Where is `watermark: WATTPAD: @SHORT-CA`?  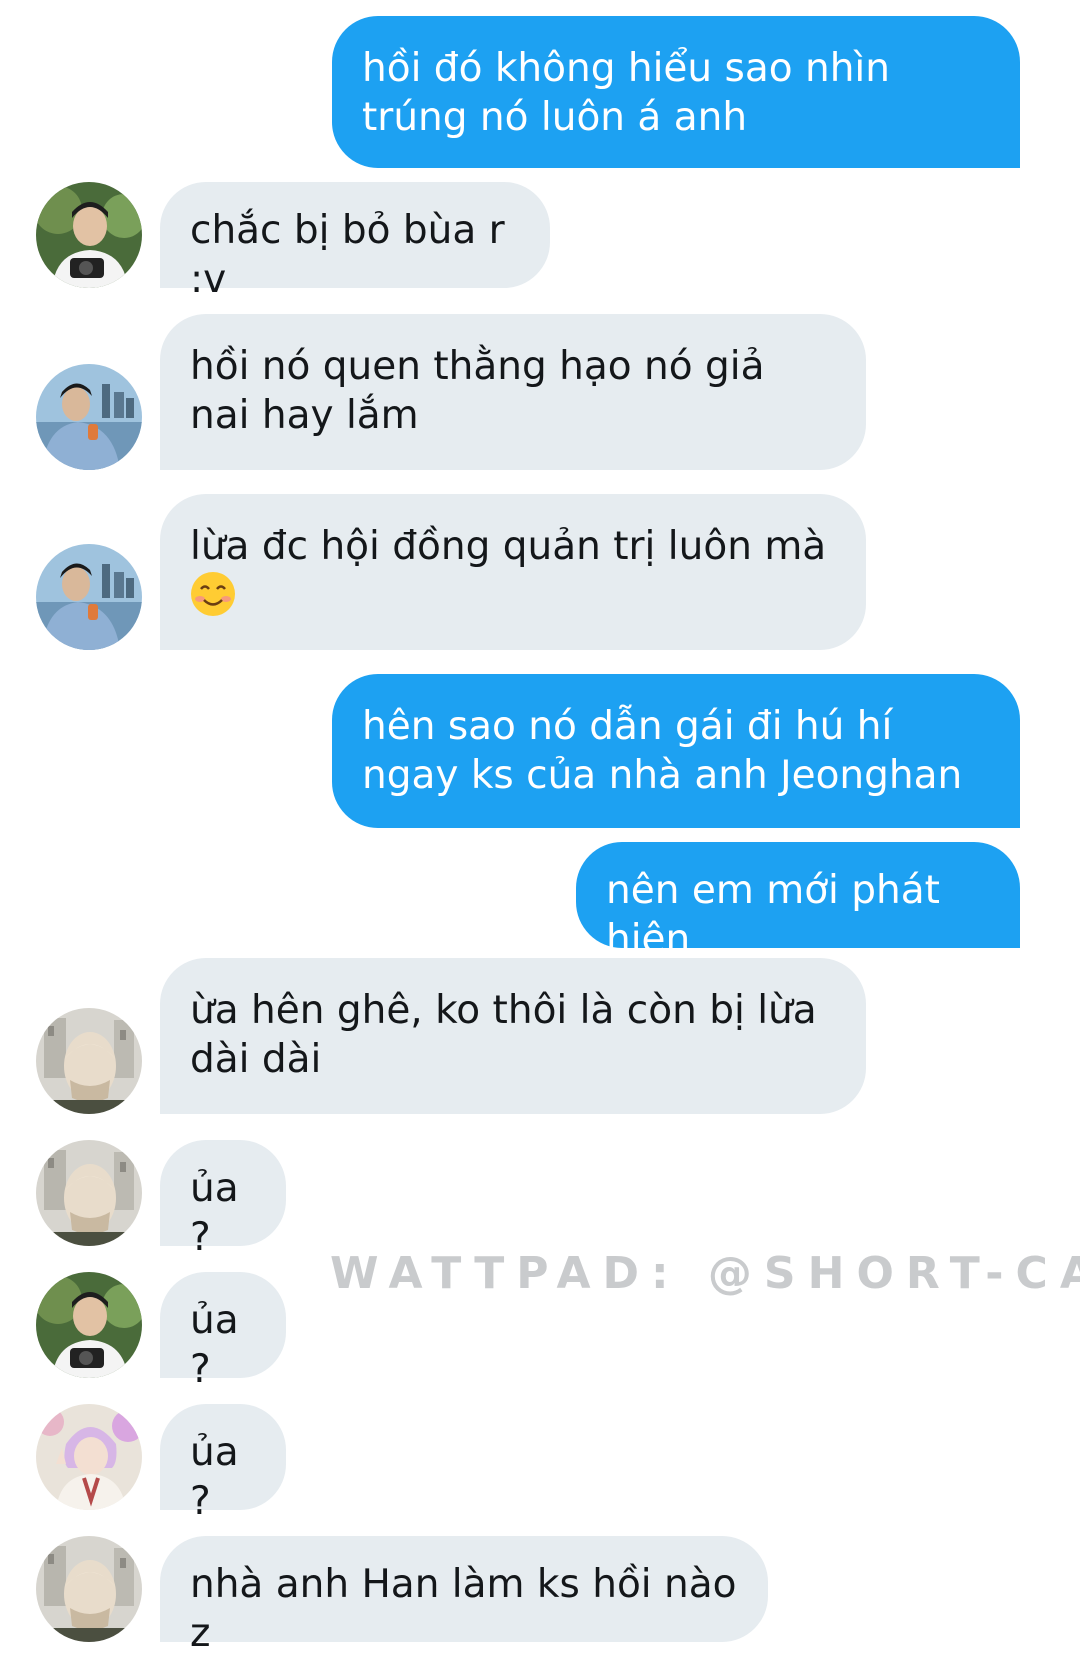 watermark: WATTPAD: @SHORT-CA is located at coordinates (705, 1273).